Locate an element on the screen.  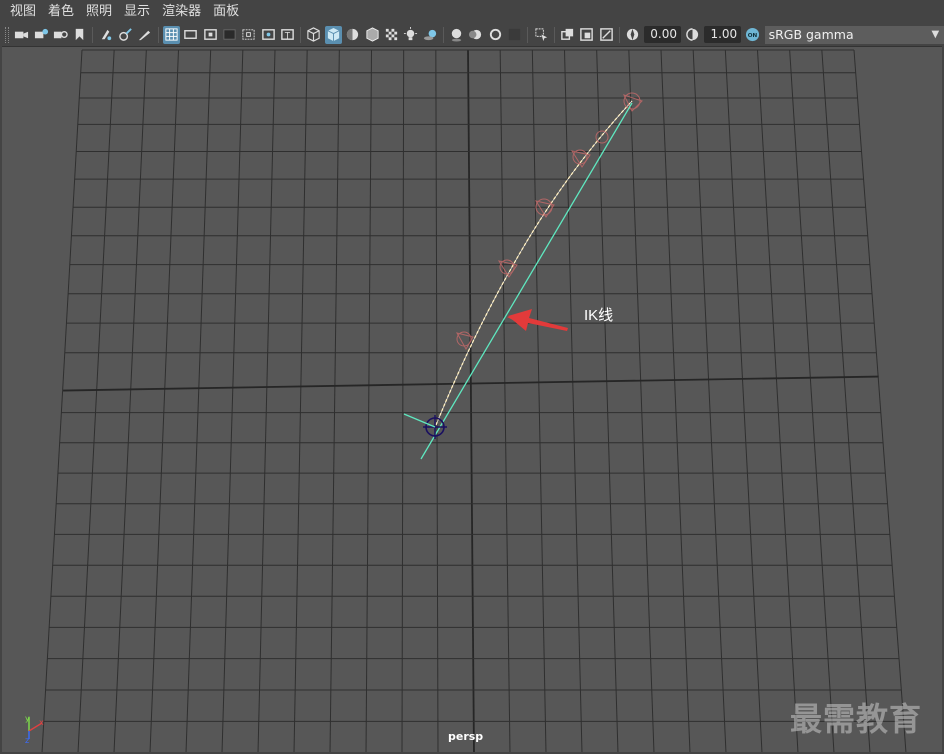
camera-icon is located at coordinates (21, 35).